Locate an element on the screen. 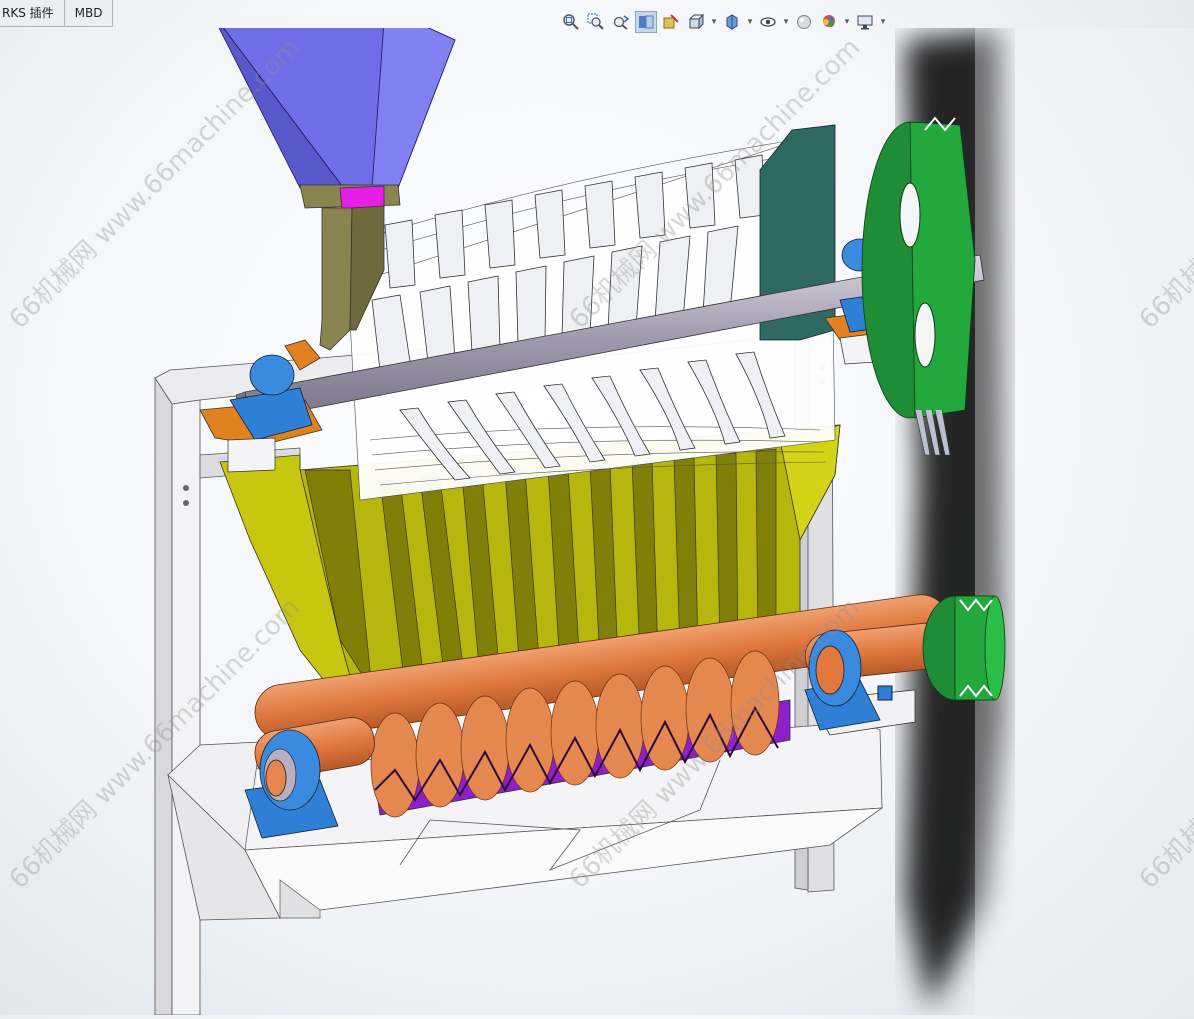 This screenshot has width=1194, height=1019. hide-show-dropdown-icon: ▾ is located at coordinates (786, 22).